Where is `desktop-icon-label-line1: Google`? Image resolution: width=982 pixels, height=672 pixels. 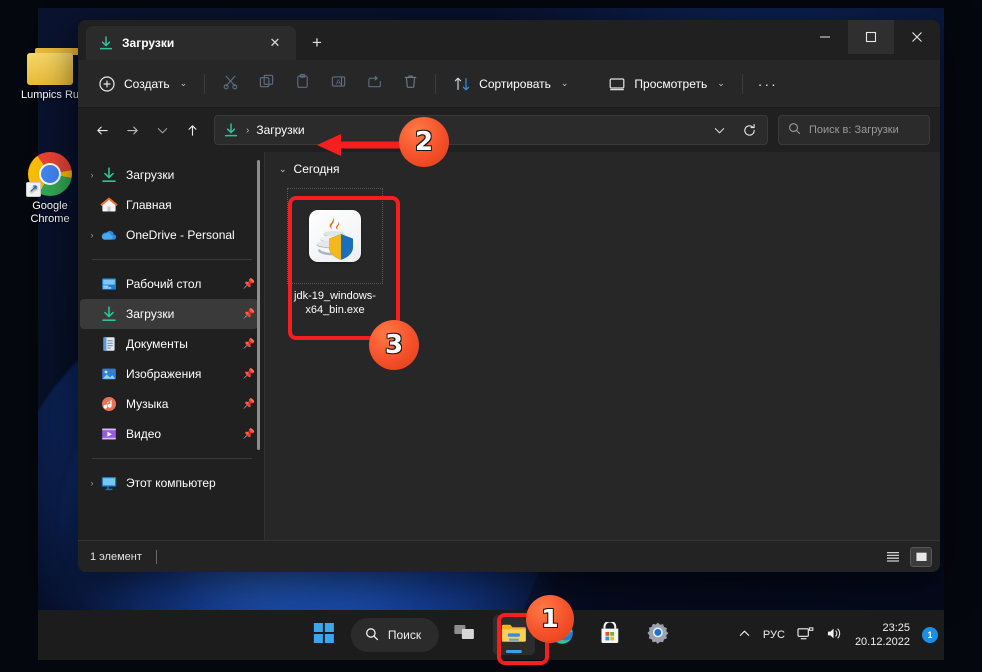 desktop-icon-label-line1: Google is located at coordinates (50, 206).